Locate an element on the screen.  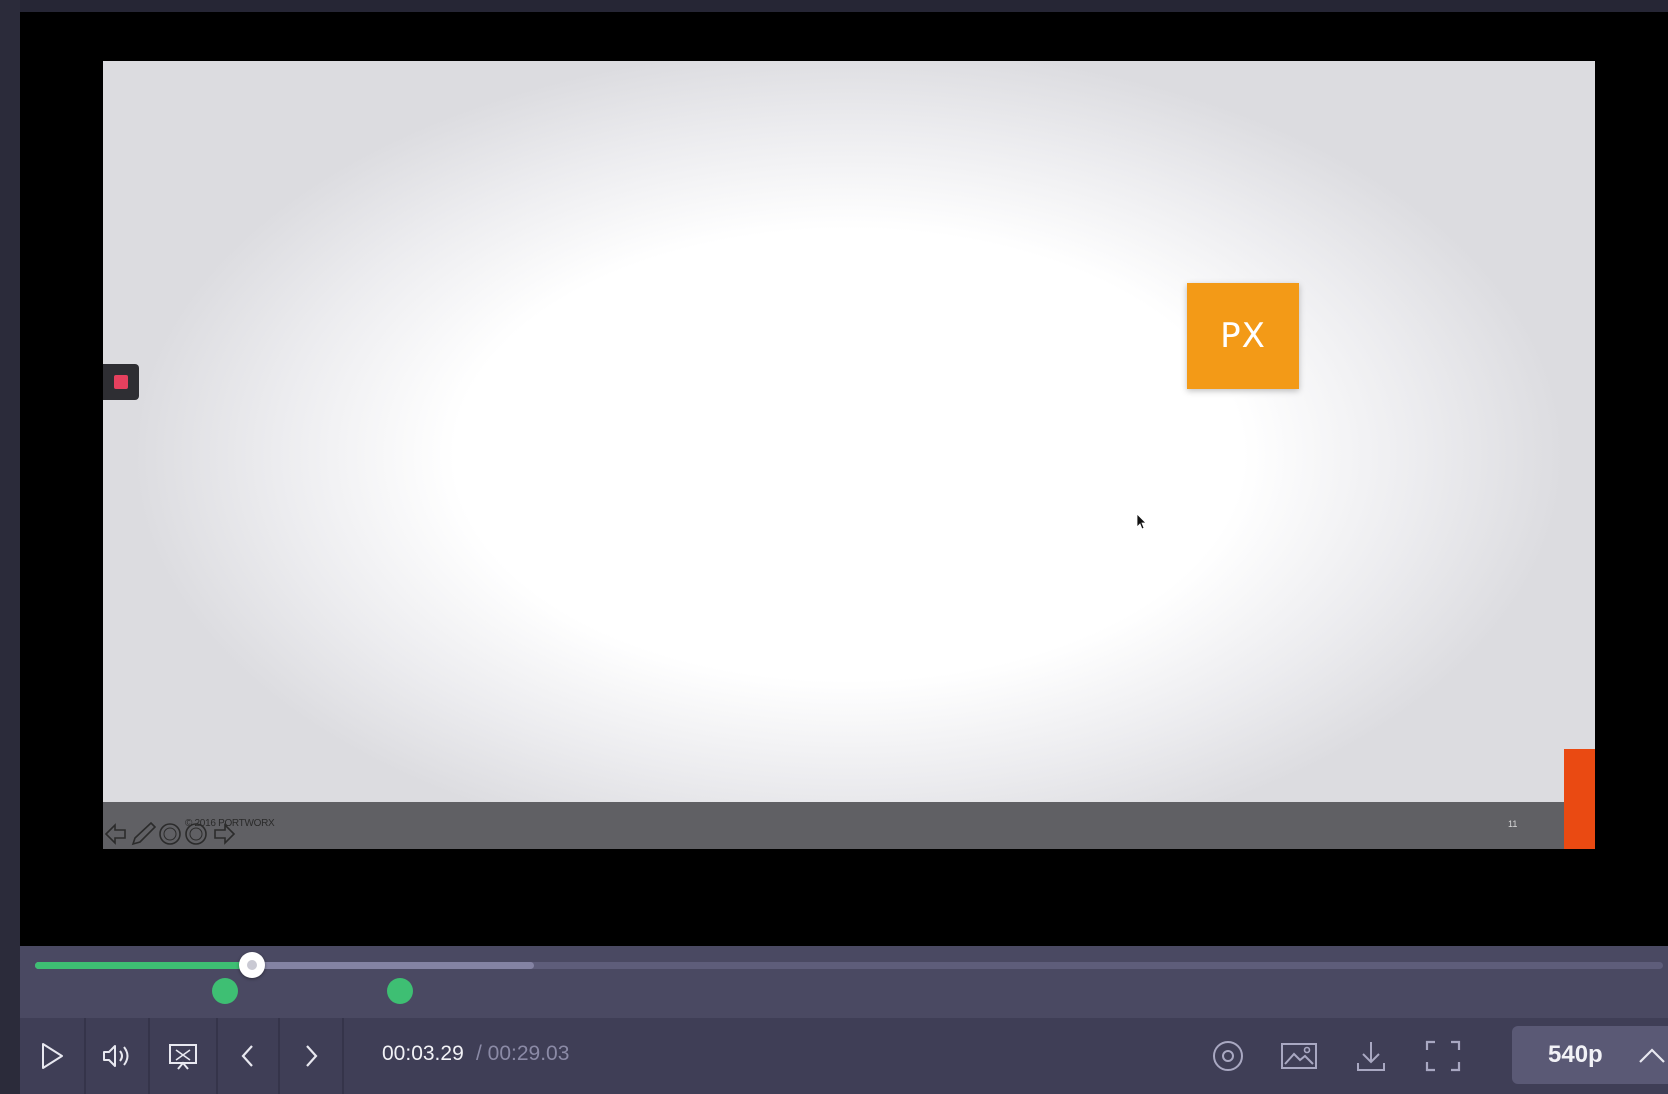
played-range is located at coordinates (143, 965).